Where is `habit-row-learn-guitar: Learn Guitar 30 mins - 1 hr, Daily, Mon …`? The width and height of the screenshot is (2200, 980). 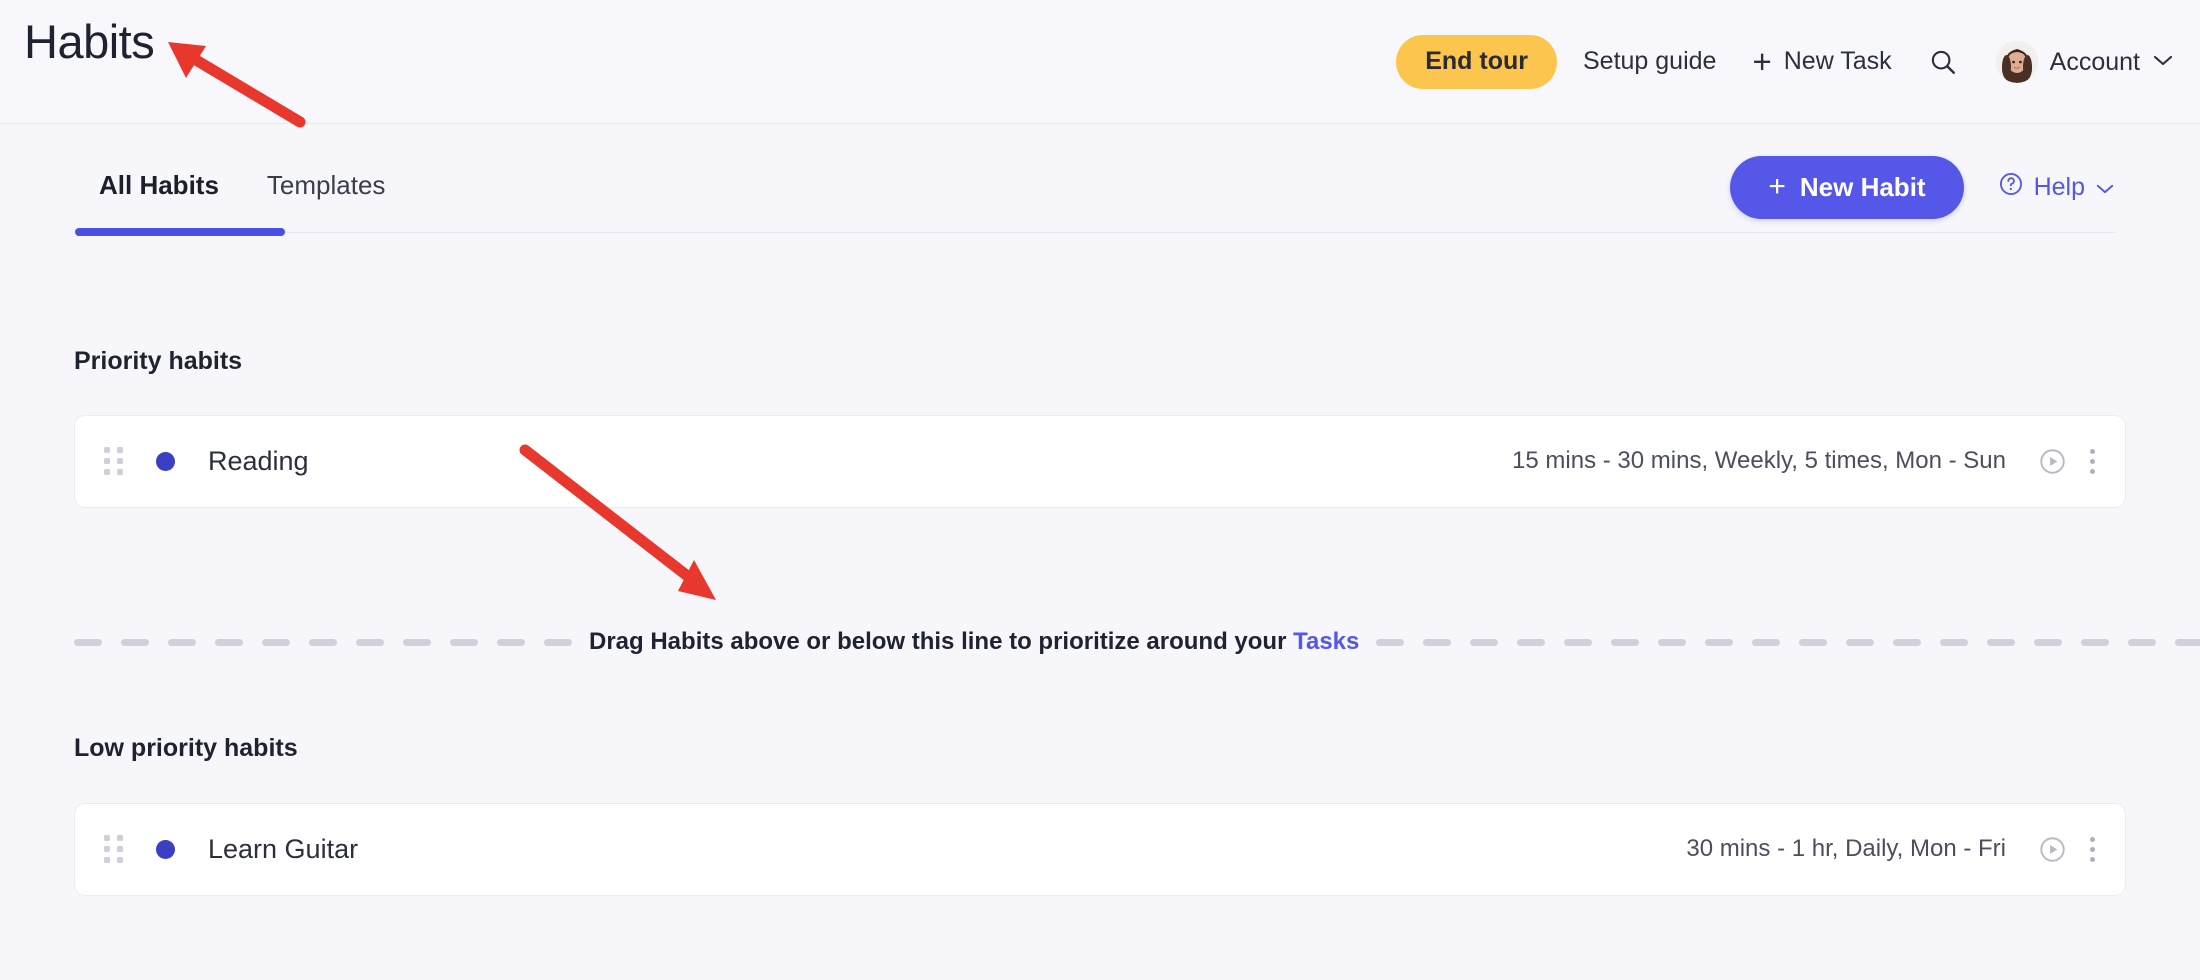 habit-row-learn-guitar: Learn Guitar 30 mins - 1 hr, Daily, Mon … is located at coordinates (1100, 849).